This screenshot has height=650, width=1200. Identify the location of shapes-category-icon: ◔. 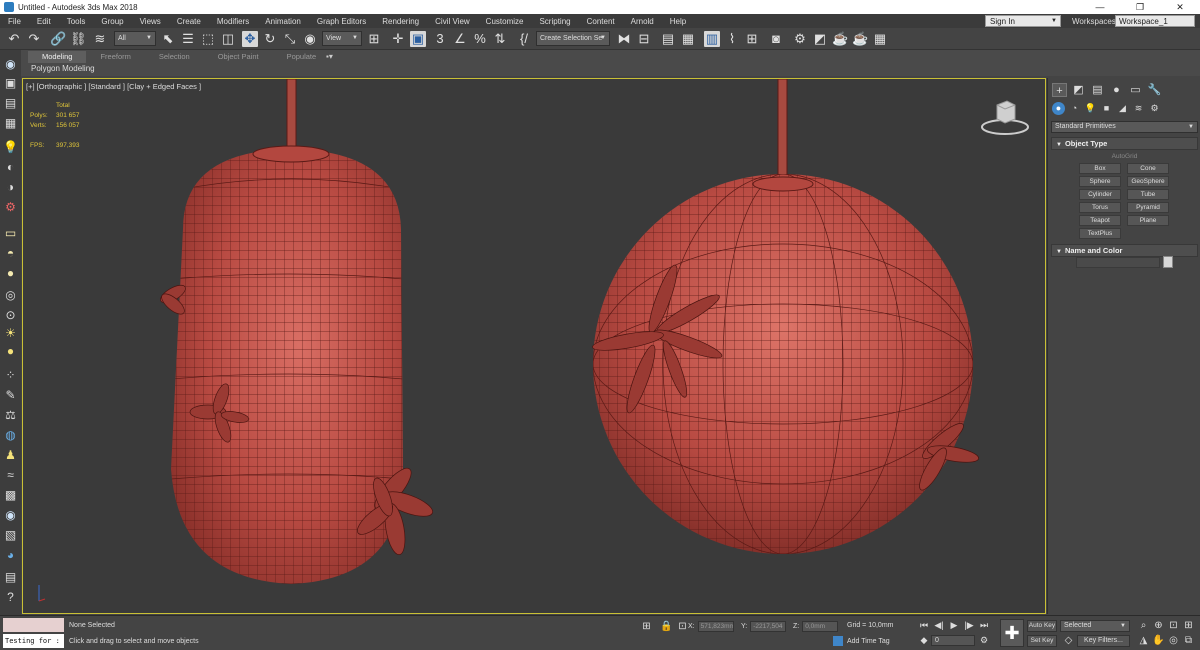
(1074, 108).